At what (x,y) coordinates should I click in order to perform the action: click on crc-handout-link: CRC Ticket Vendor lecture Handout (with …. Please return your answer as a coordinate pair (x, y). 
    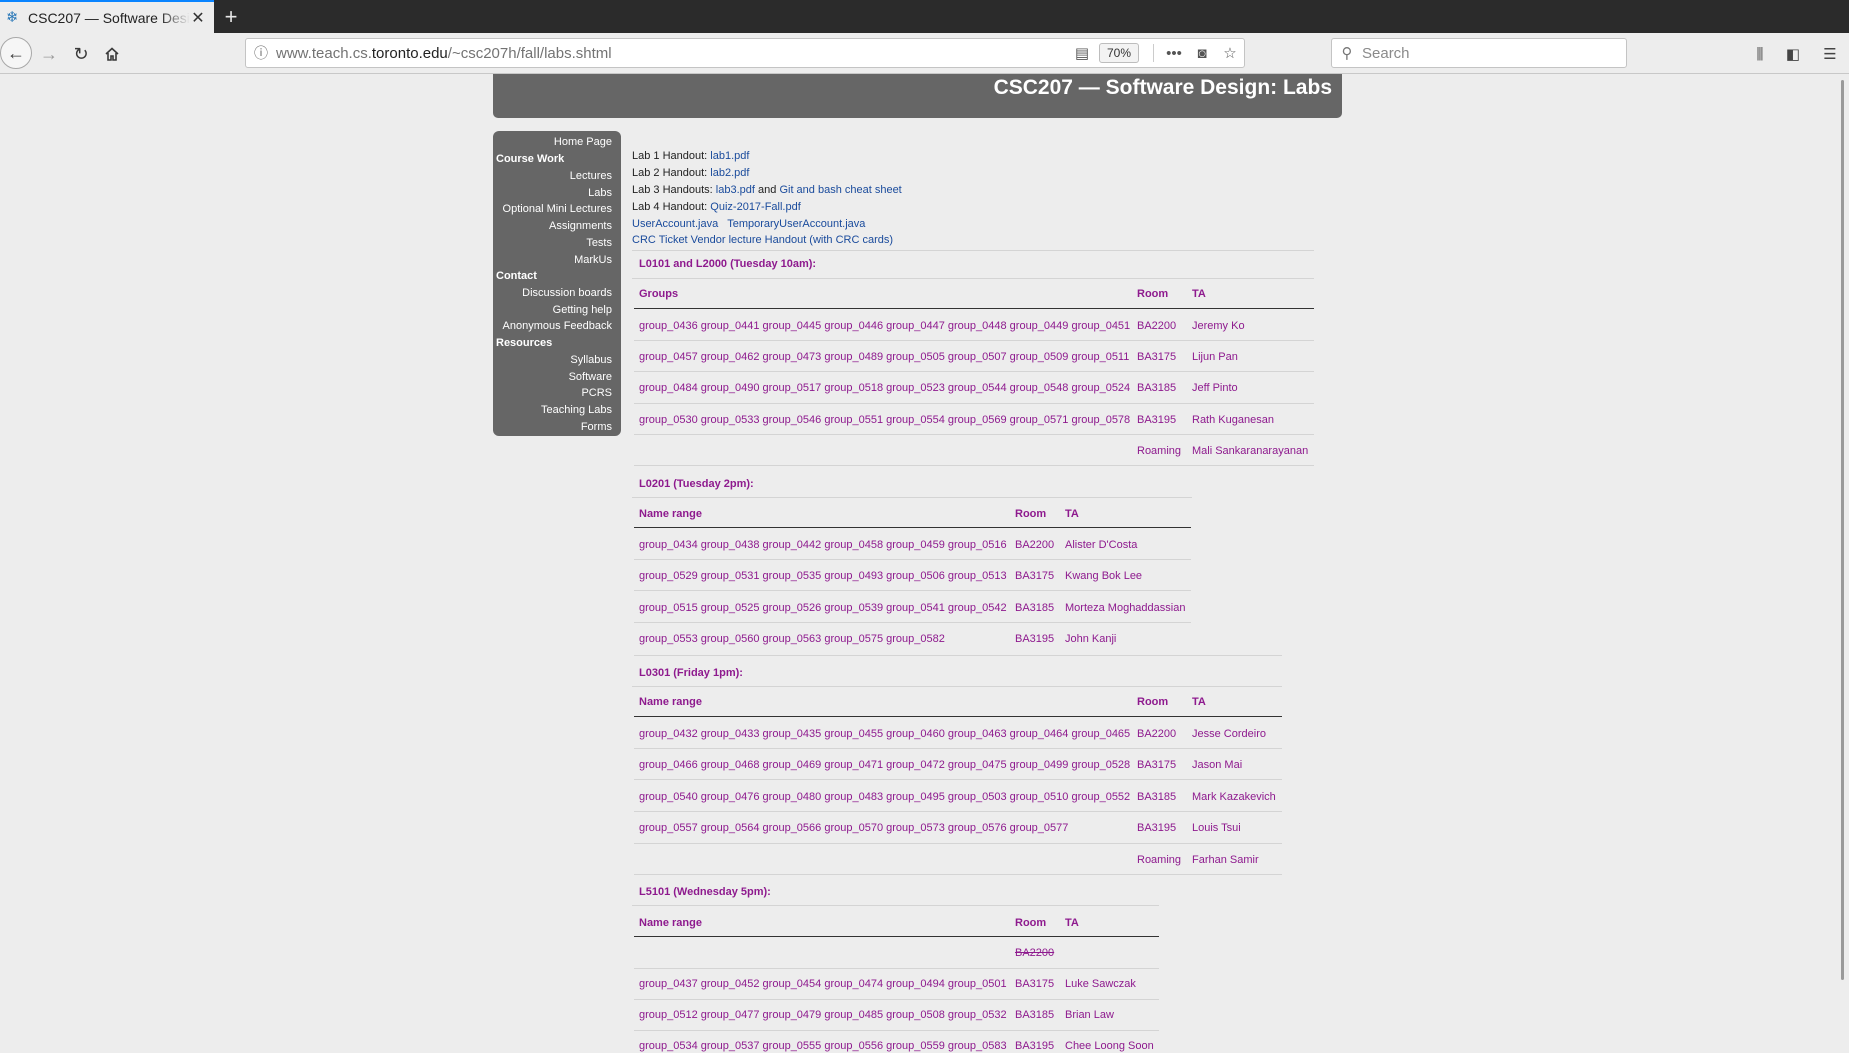
    Looking at the image, I should click on (762, 240).